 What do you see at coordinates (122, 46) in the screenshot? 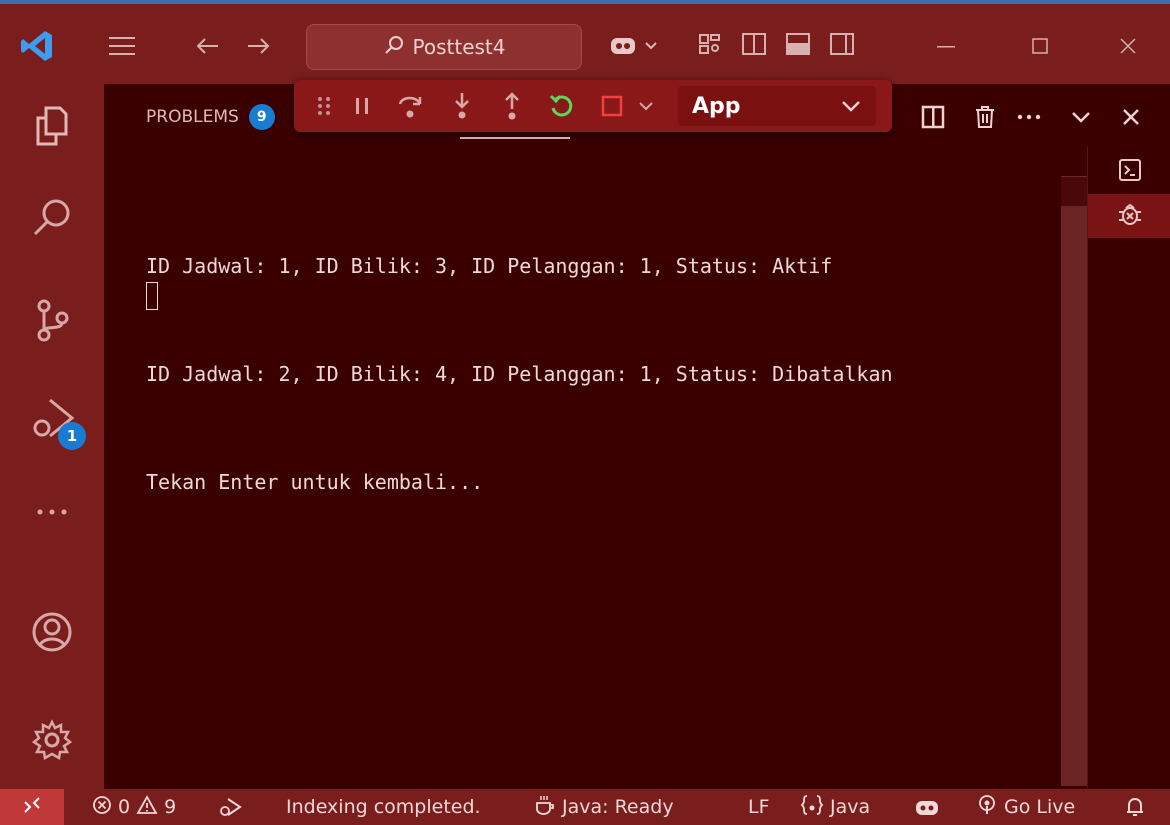
I see `hamburger-menu-icon` at bounding box center [122, 46].